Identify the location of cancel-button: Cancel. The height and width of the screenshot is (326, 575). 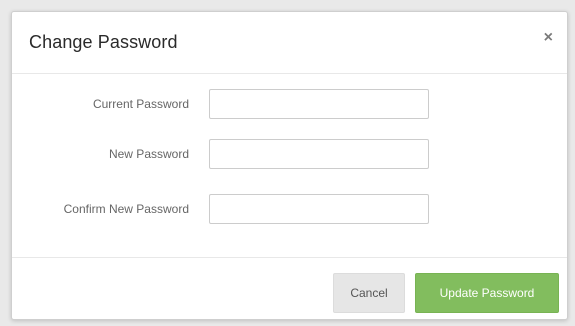
(369, 293).